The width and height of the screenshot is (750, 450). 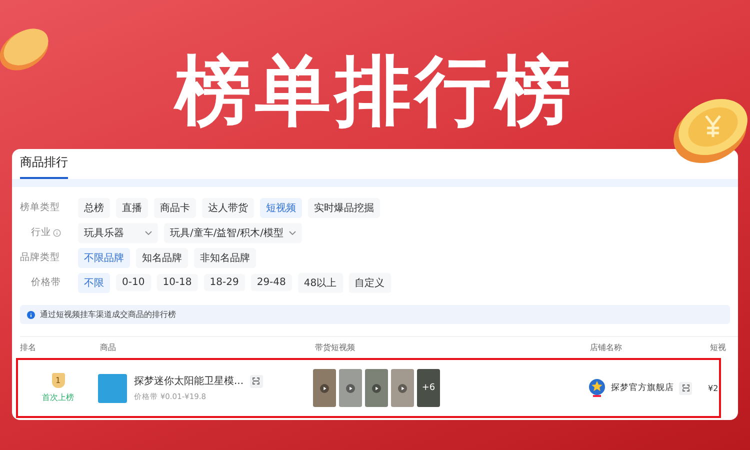 What do you see at coordinates (177, 282) in the screenshot?
I see `filter-option: 10-18` at bounding box center [177, 282].